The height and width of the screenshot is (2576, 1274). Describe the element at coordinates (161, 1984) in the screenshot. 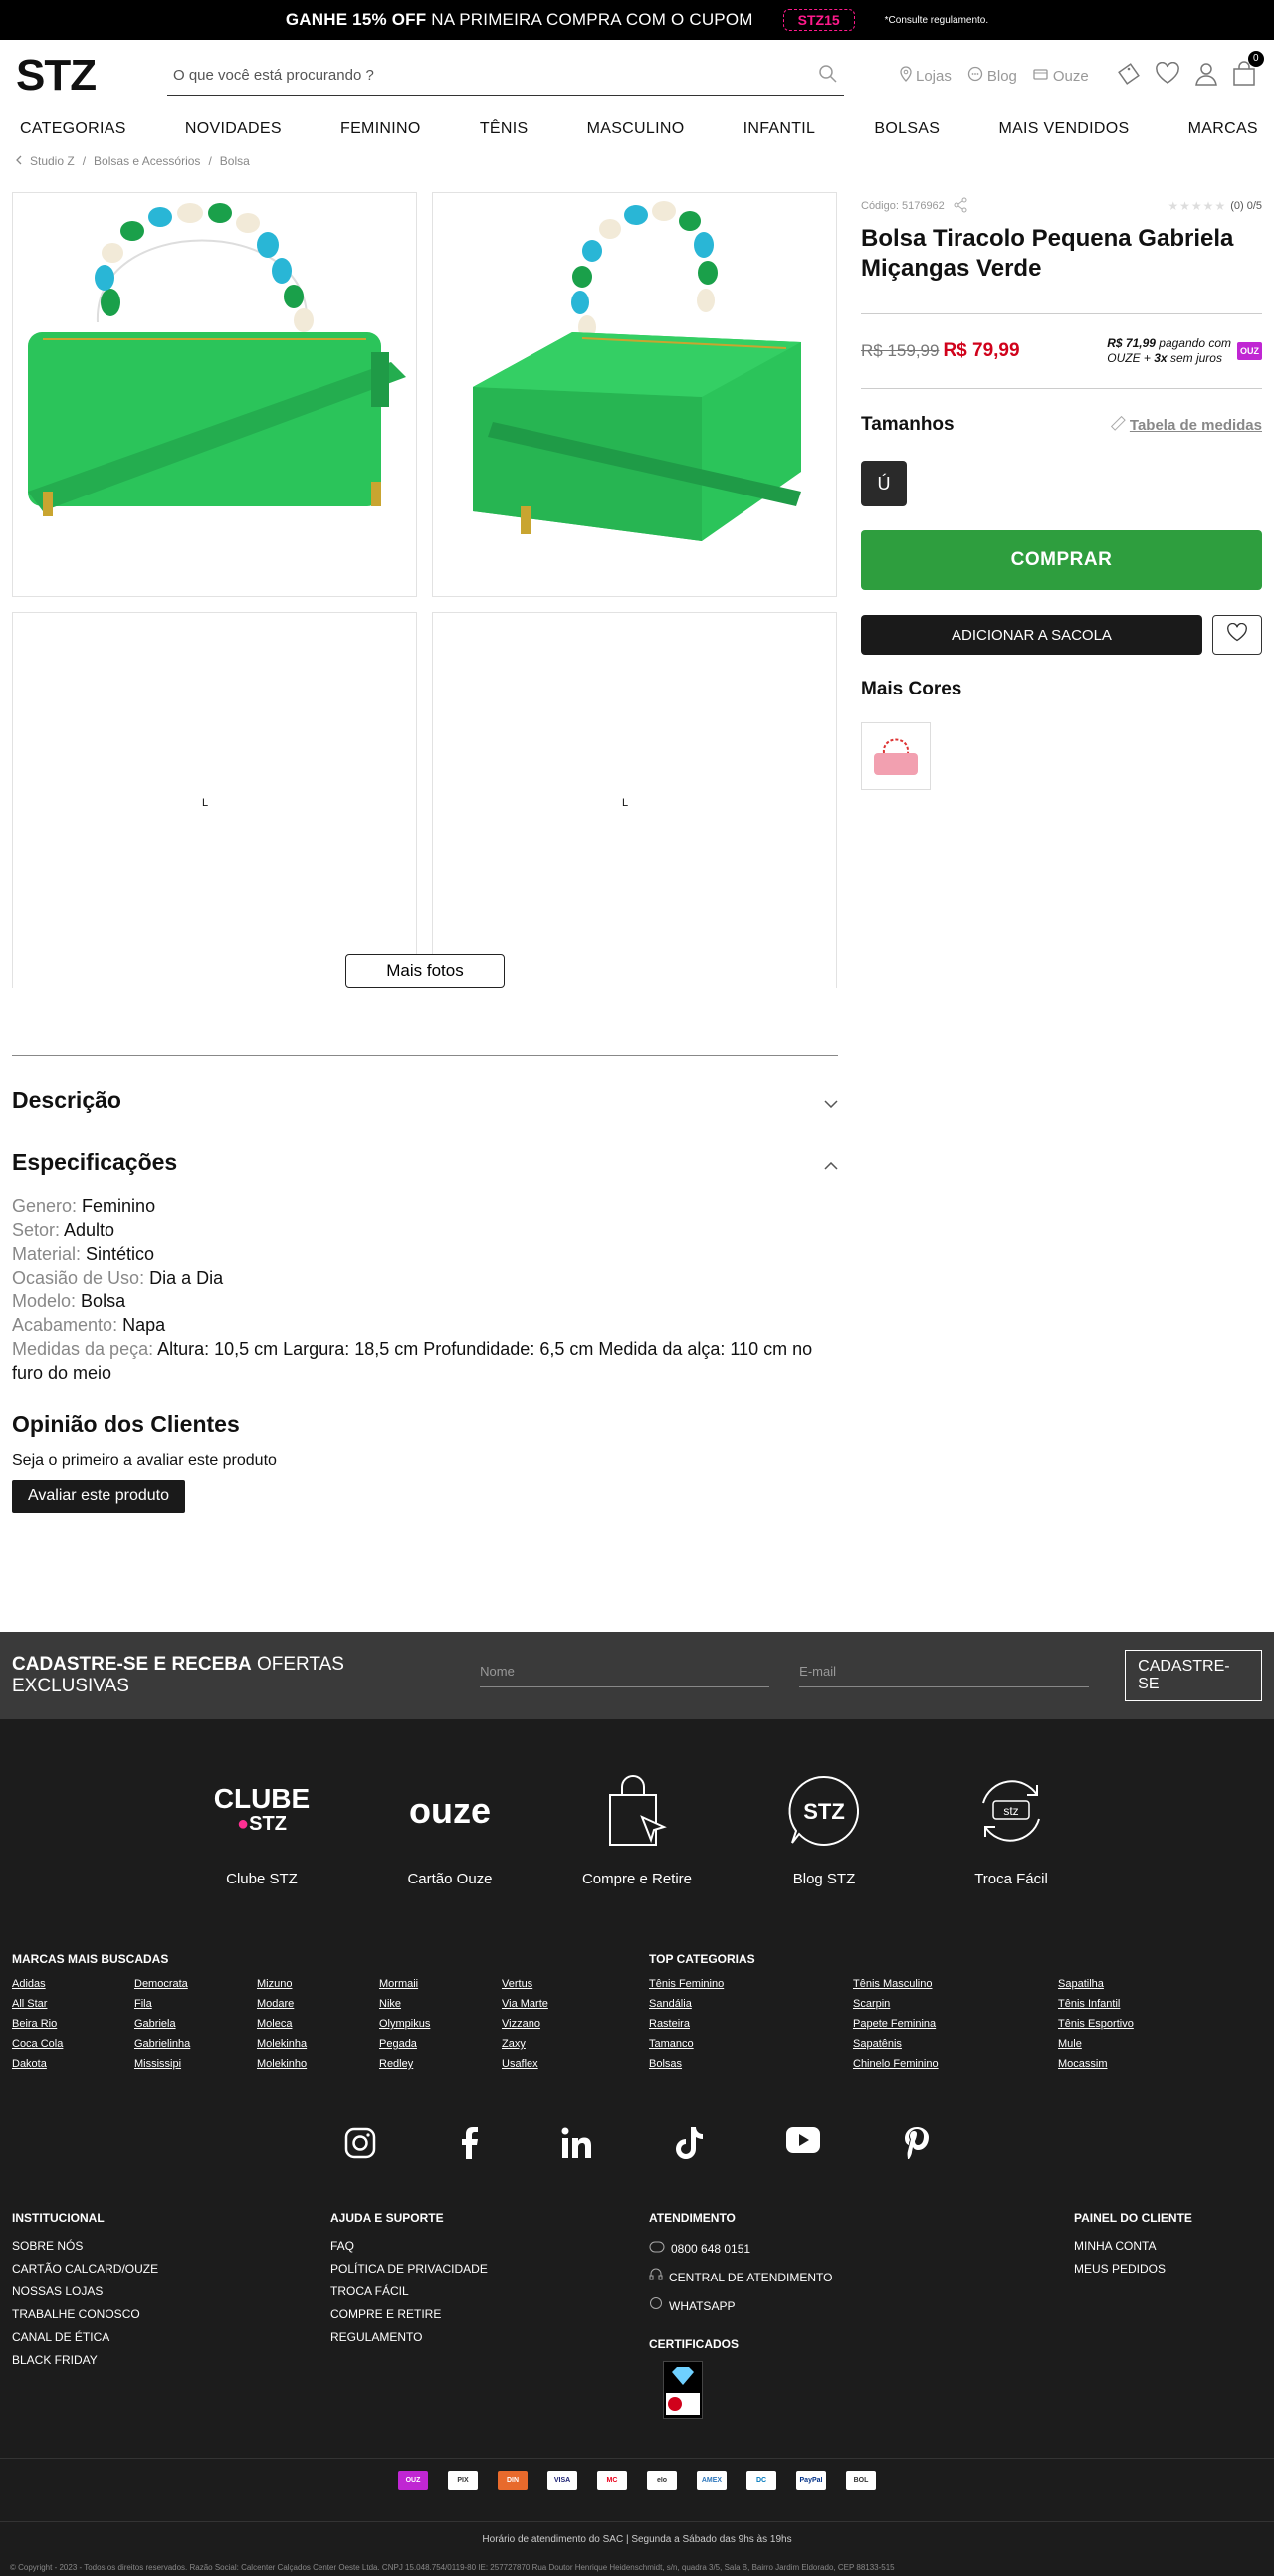

I see `brand-link: Democrata` at that location.